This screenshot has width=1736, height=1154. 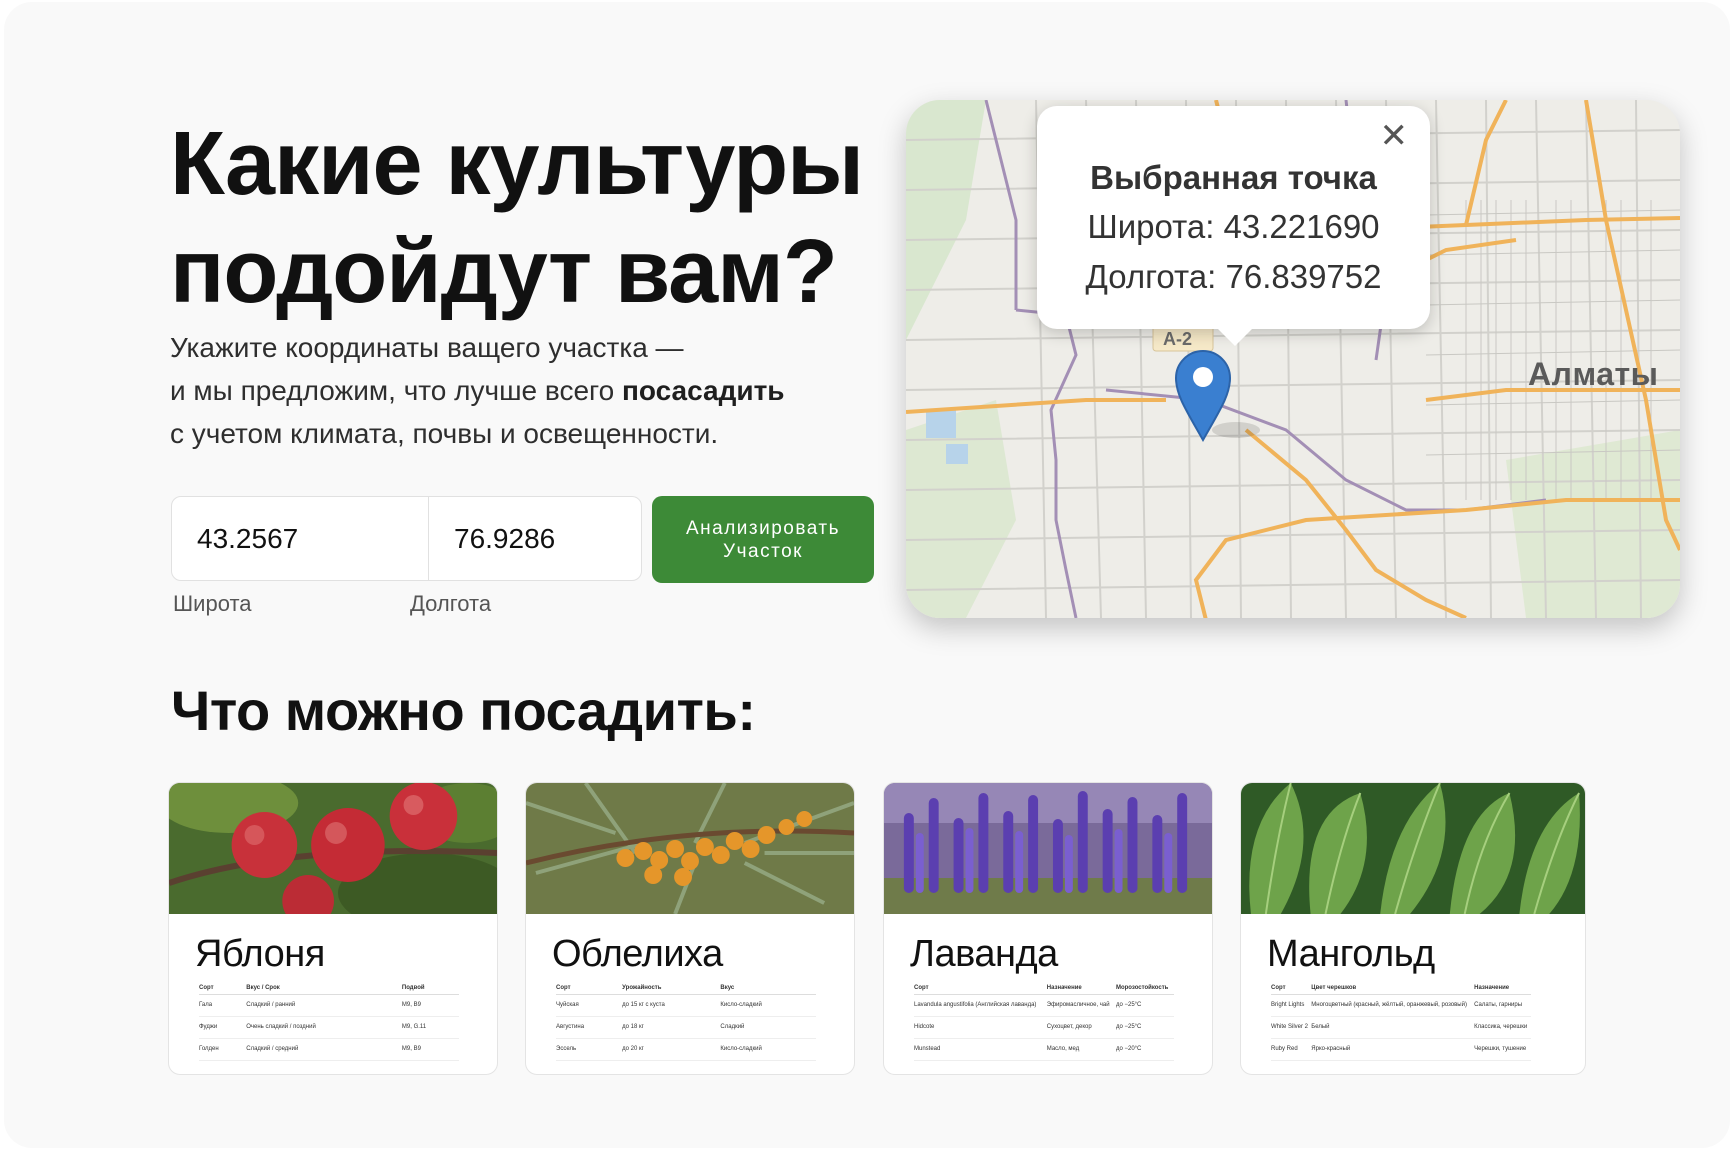 What do you see at coordinates (260, 954) in the screenshot?
I see `crop-name: Яблоня` at bounding box center [260, 954].